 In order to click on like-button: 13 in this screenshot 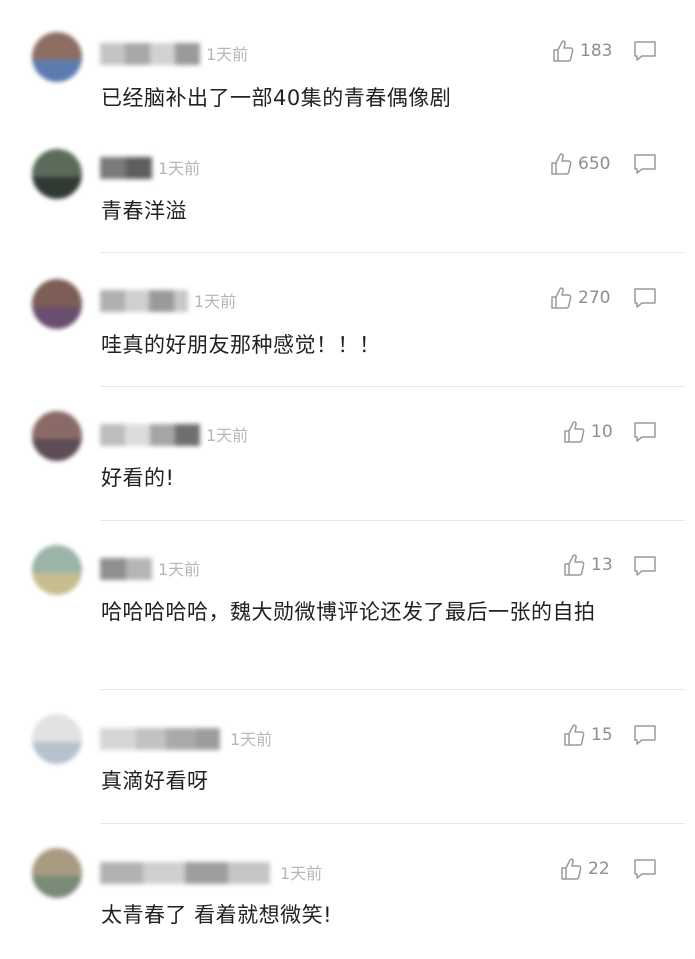, I will do `click(588, 565)`.